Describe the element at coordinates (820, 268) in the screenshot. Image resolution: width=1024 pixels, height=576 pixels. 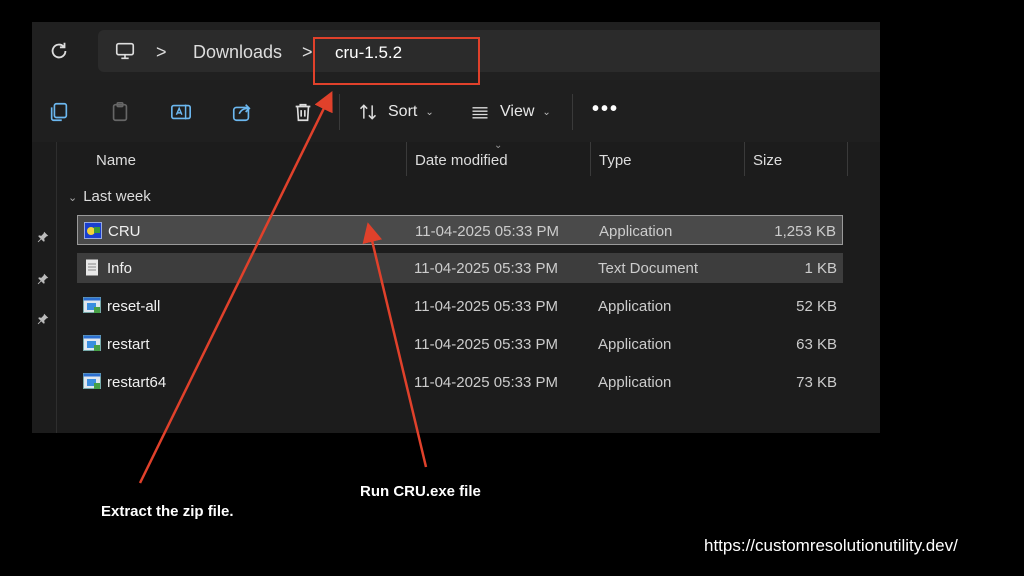
I see `file-size: 1 KB` at that location.